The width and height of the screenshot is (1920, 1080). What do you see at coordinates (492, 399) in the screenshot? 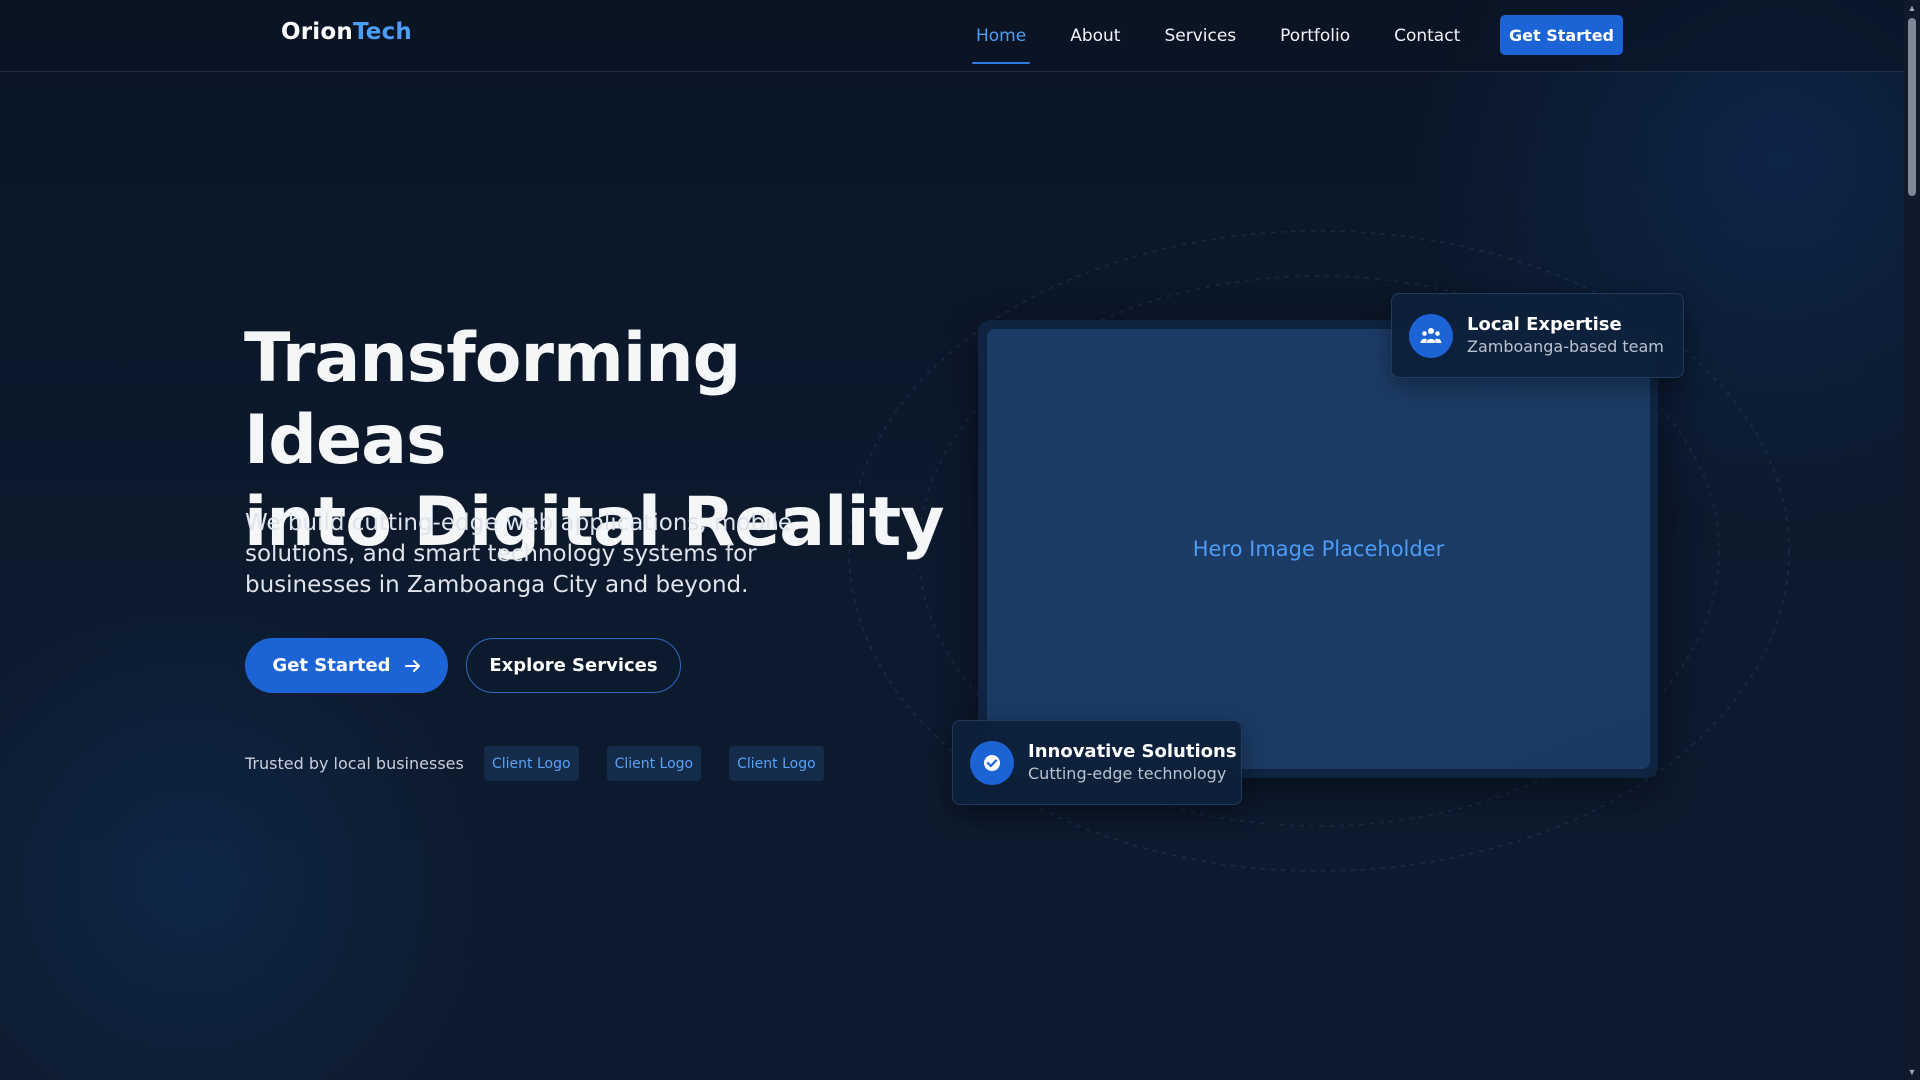
I see `hero-title-line1: Transforming Ideas` at bounding box center [492, 399].